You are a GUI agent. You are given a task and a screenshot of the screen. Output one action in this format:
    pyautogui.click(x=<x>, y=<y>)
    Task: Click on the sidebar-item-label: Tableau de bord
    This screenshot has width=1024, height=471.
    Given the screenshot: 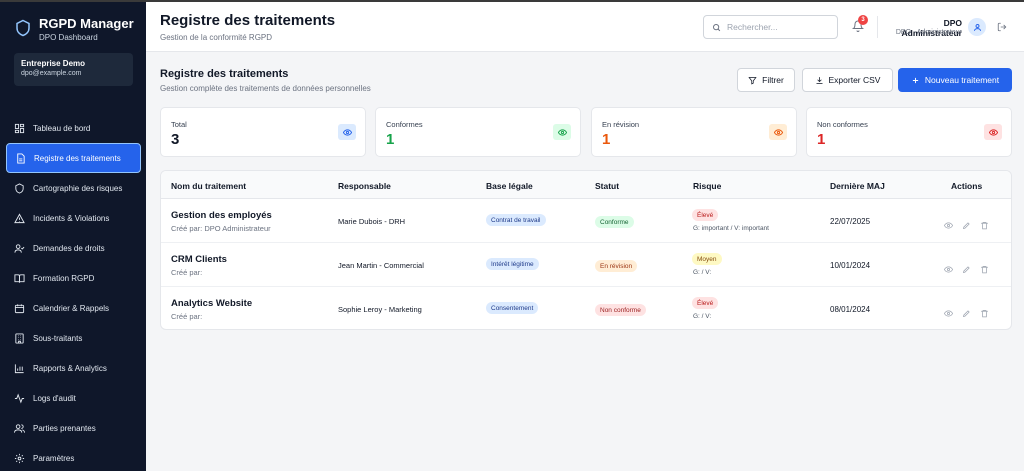 What is the action you would take?
    pyautogui.click(x=62, y=128)
    